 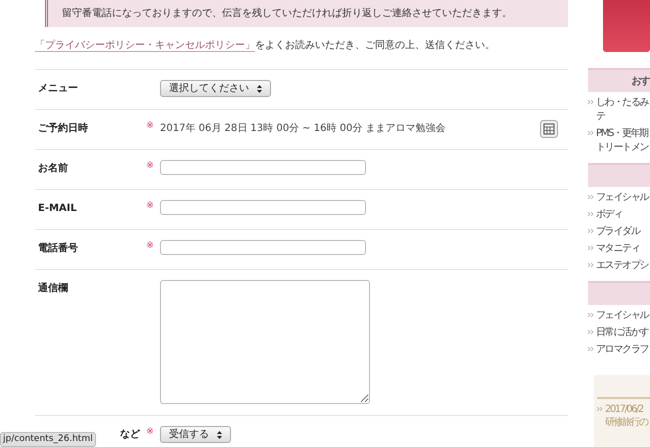 I want to click on sidebar-link: エステオプシ, so click(x=622, y=266).